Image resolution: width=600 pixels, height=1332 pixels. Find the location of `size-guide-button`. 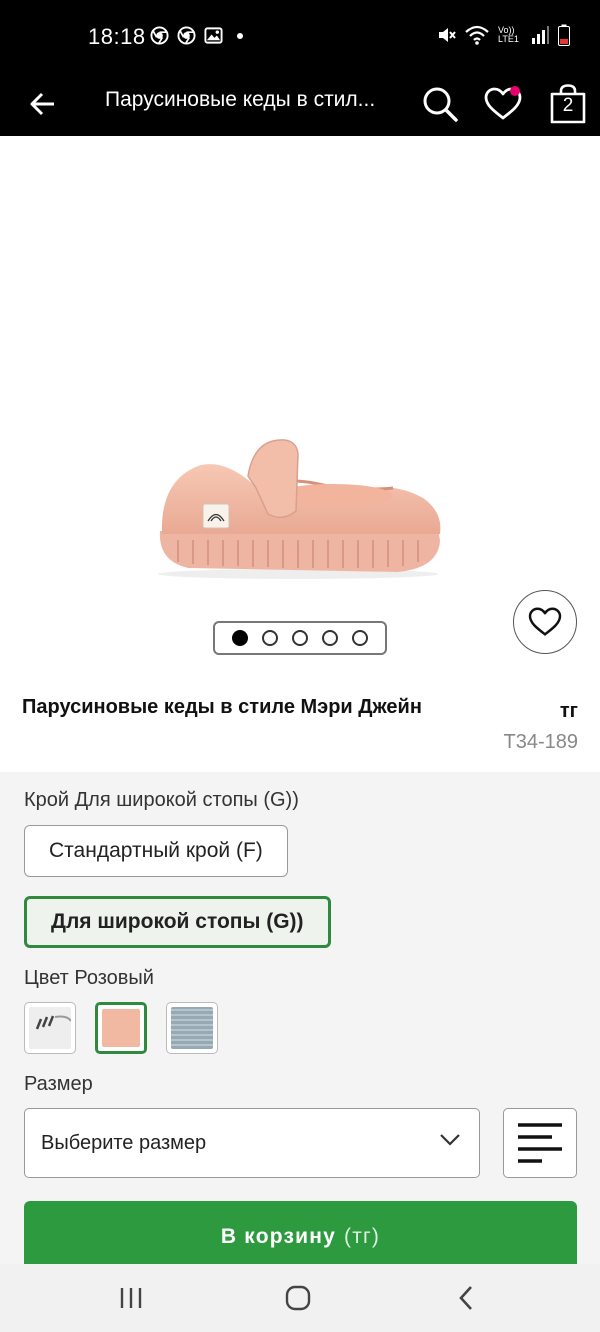

size-guide-button is located at coordinates (540, 1143).